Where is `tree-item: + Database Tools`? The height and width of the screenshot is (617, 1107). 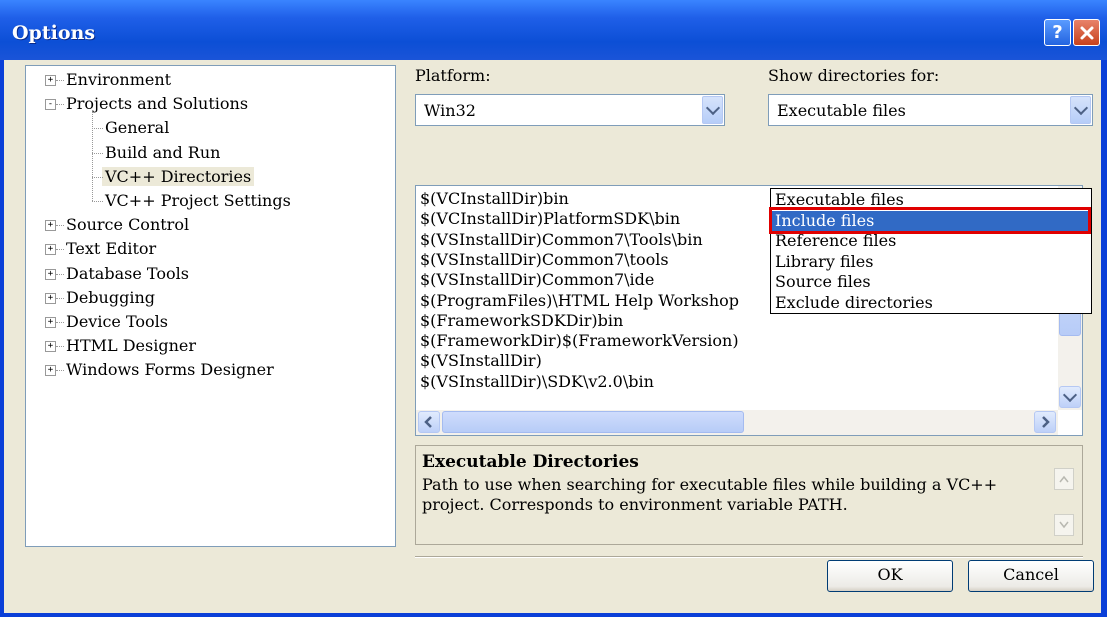
tree-item: + Database Tools is located at coordinates (117, 274).